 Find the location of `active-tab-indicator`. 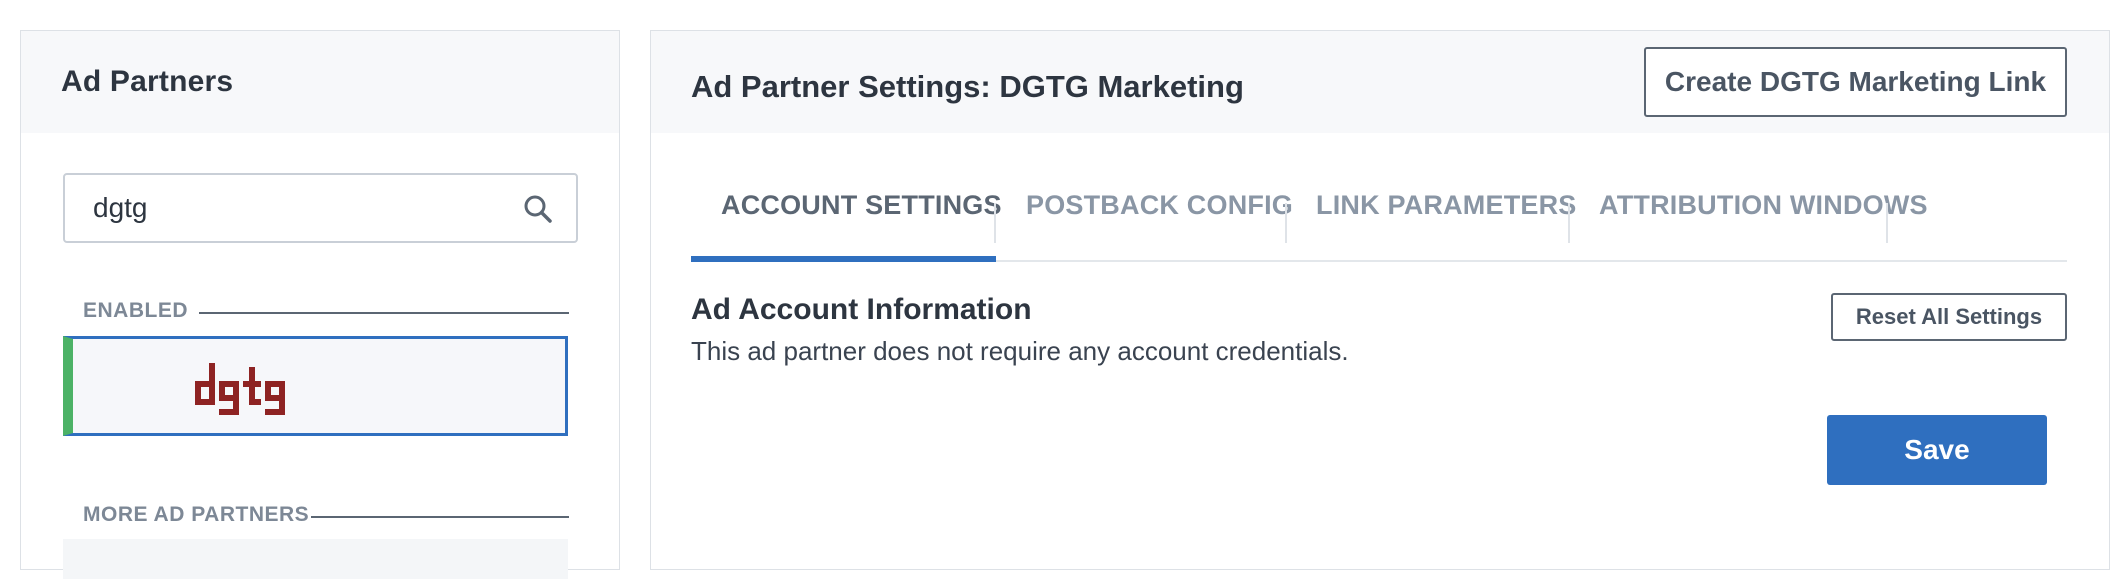

active-tab-indicator is located at coordinates (843, 259).